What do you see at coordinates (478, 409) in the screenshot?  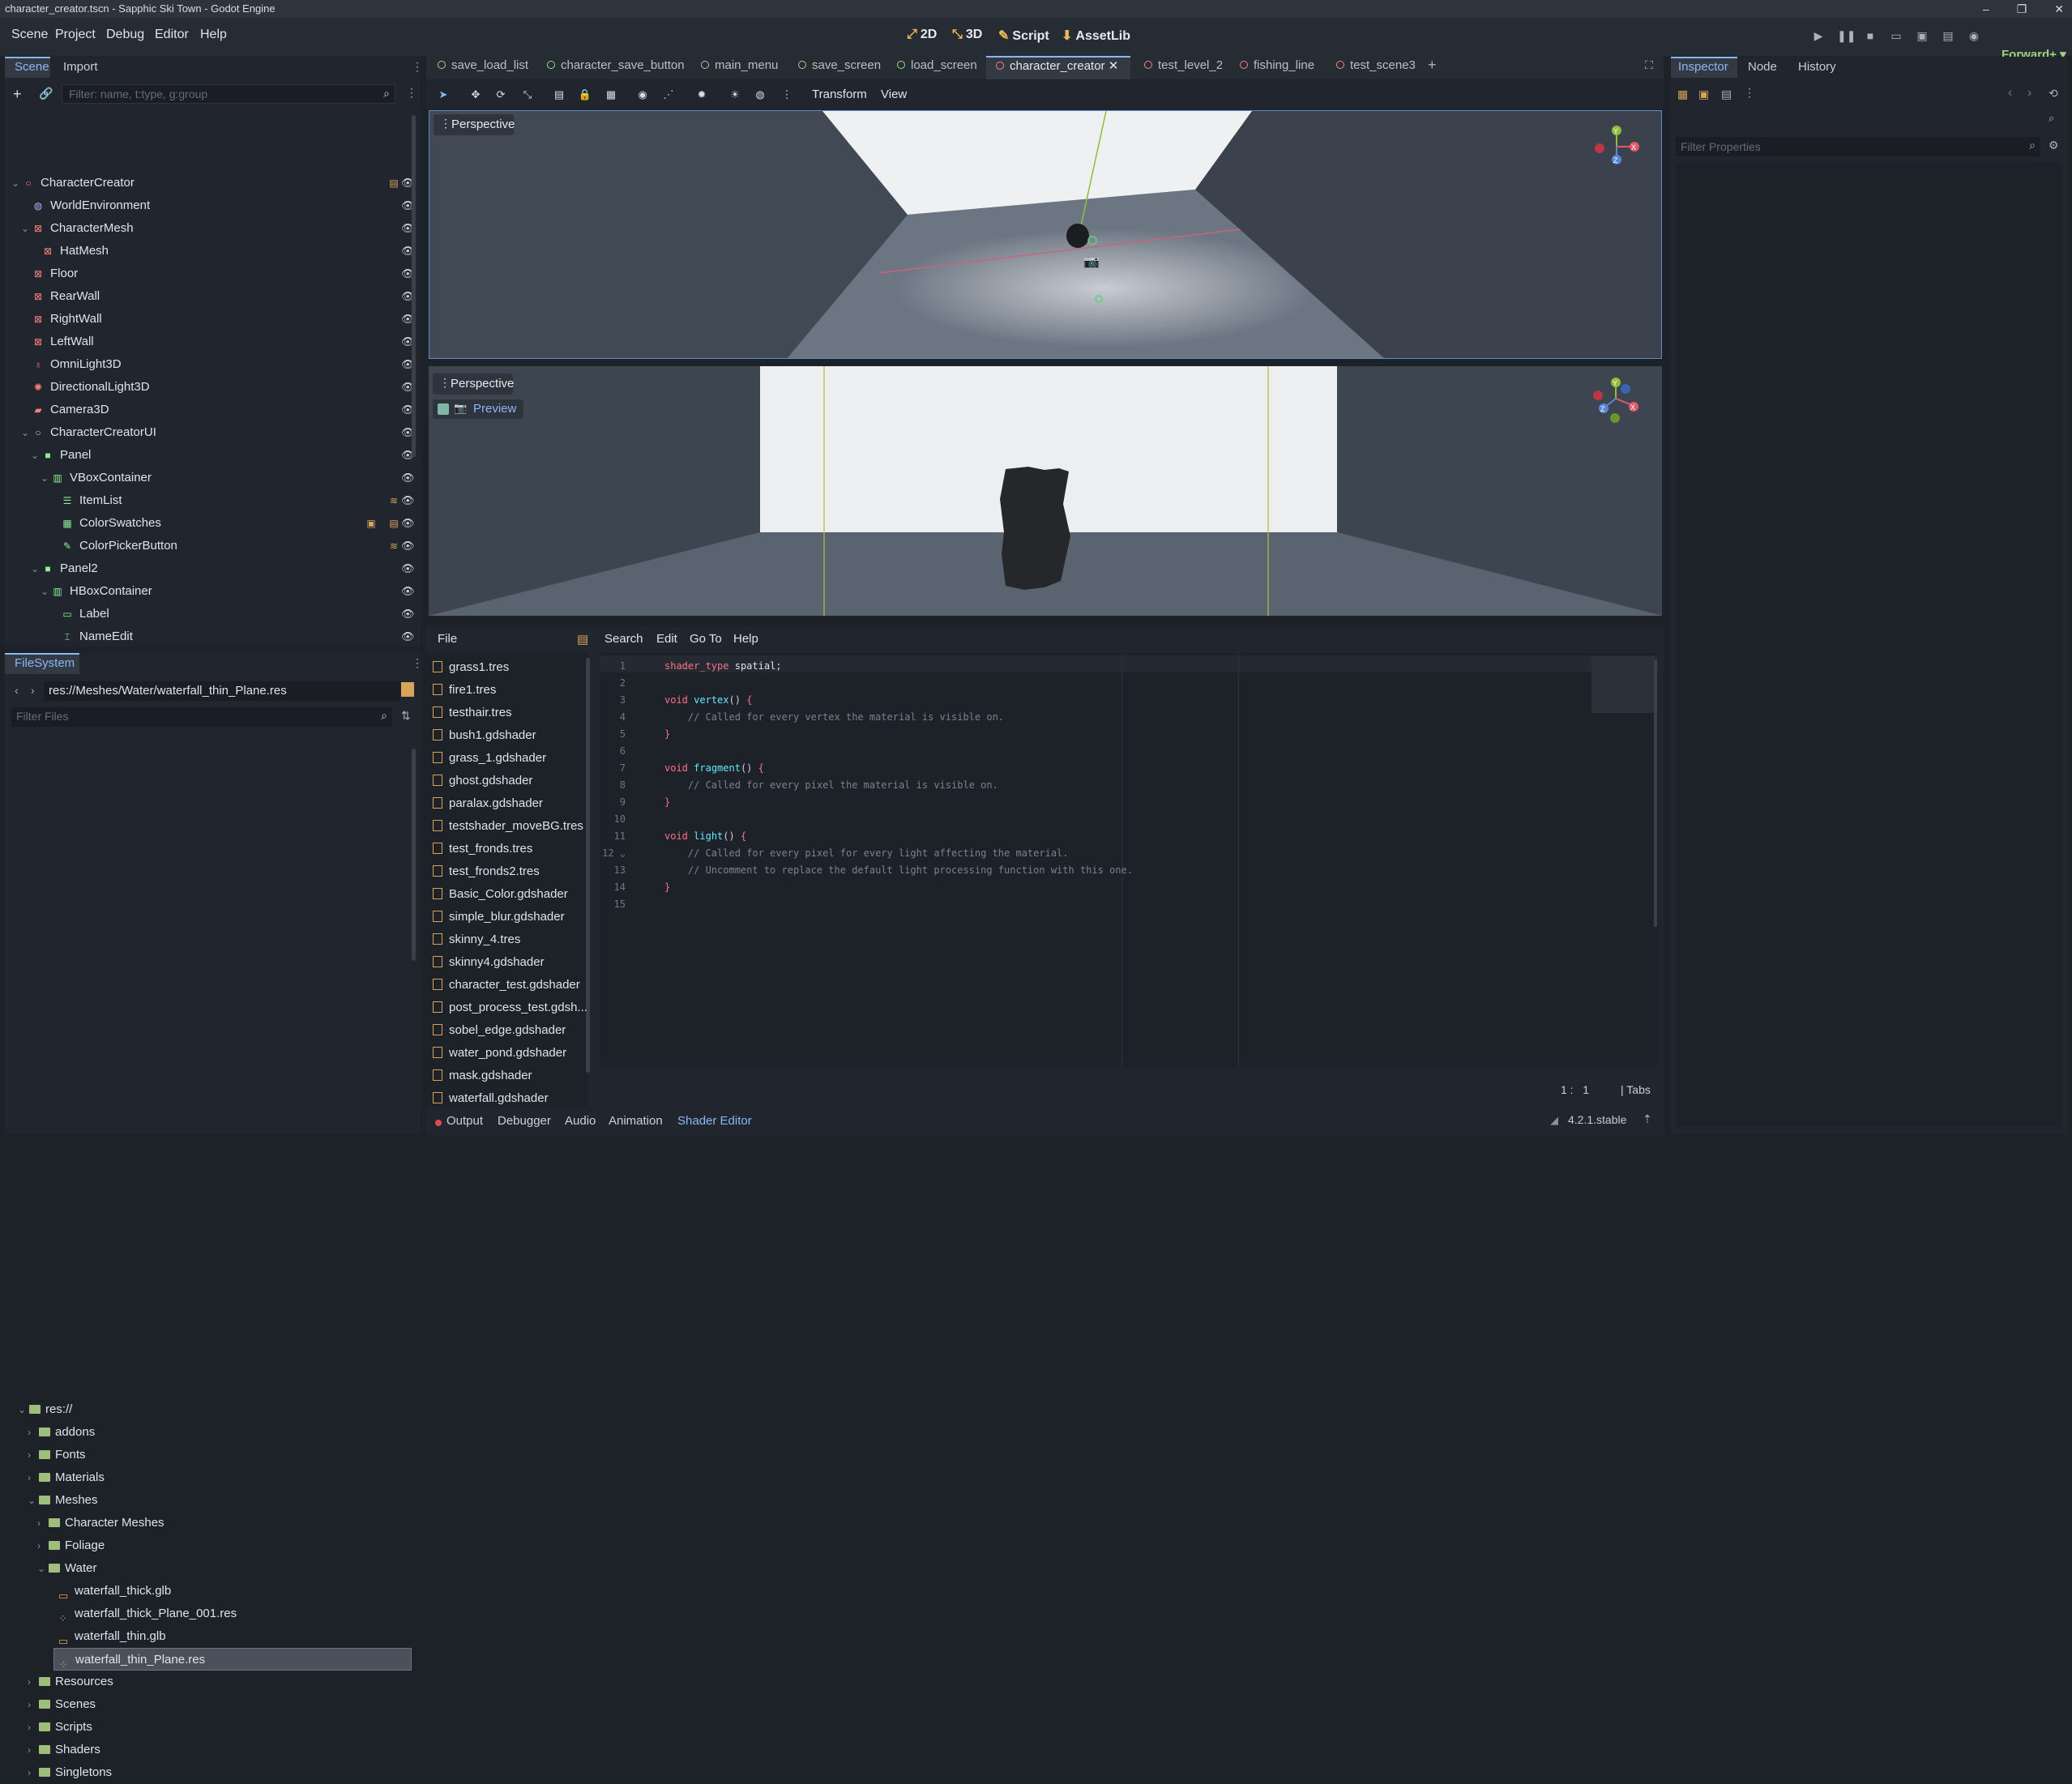 I see `camera-preview-toggle: 📷 Preview` at bounding box center [478, 409].